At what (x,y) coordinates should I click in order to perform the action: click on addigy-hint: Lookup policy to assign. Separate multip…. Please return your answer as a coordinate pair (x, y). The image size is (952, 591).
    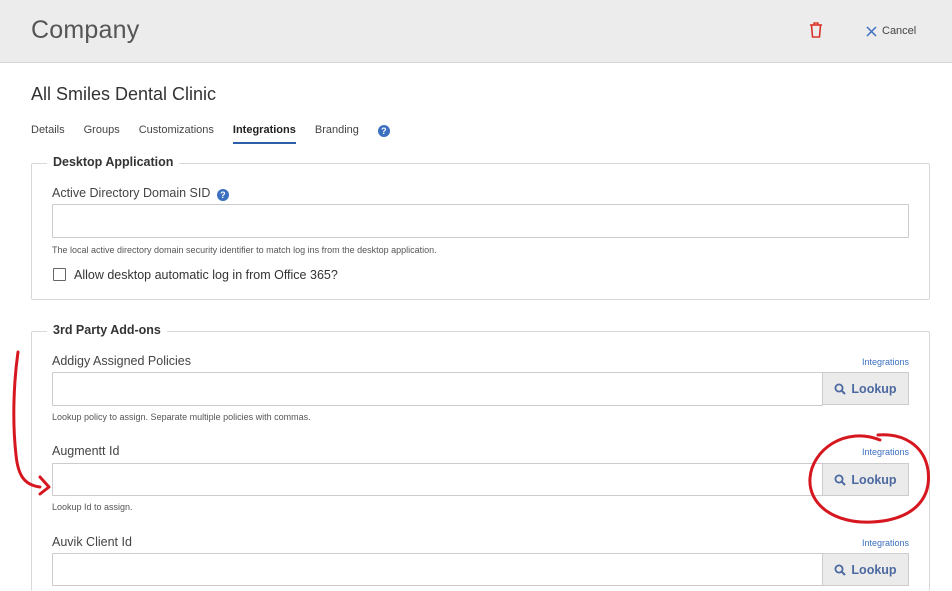
    Looking at the image, I should click on (181, 417).